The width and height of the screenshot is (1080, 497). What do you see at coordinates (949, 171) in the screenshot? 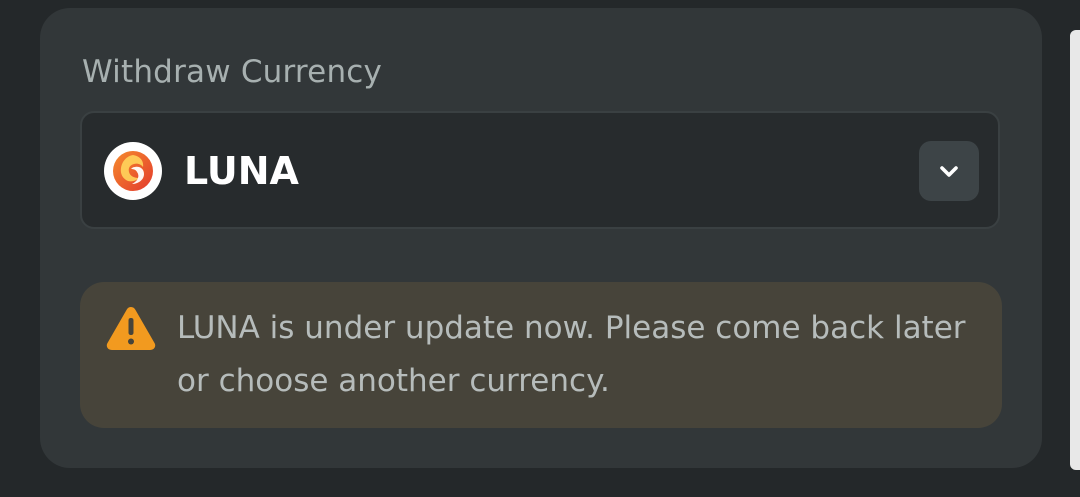
I see `chevron-down-icon` at bounding box center [949, 171].